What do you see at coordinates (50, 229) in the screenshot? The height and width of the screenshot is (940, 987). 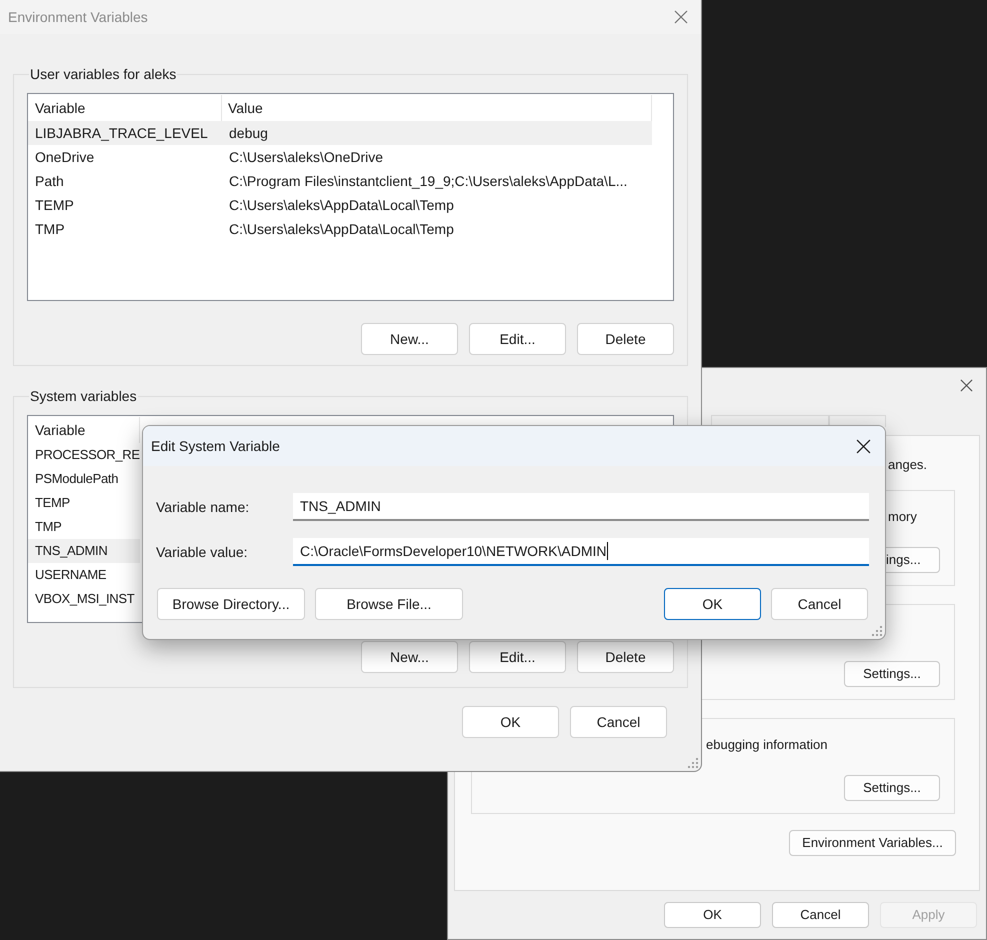 I see `variable-name: TMP` at bounding box center [50, 229].